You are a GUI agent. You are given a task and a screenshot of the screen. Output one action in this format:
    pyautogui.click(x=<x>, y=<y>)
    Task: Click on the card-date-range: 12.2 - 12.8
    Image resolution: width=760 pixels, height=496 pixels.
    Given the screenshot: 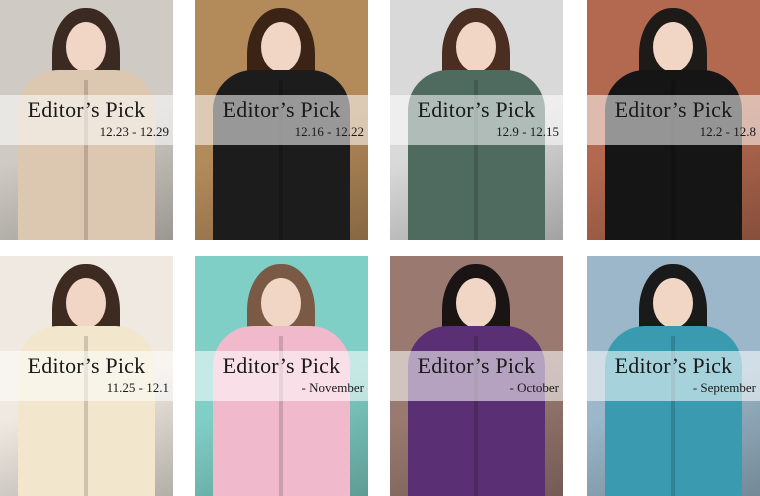 What is the action you would take?
    pyautogui.click(x=727, y=131)
    